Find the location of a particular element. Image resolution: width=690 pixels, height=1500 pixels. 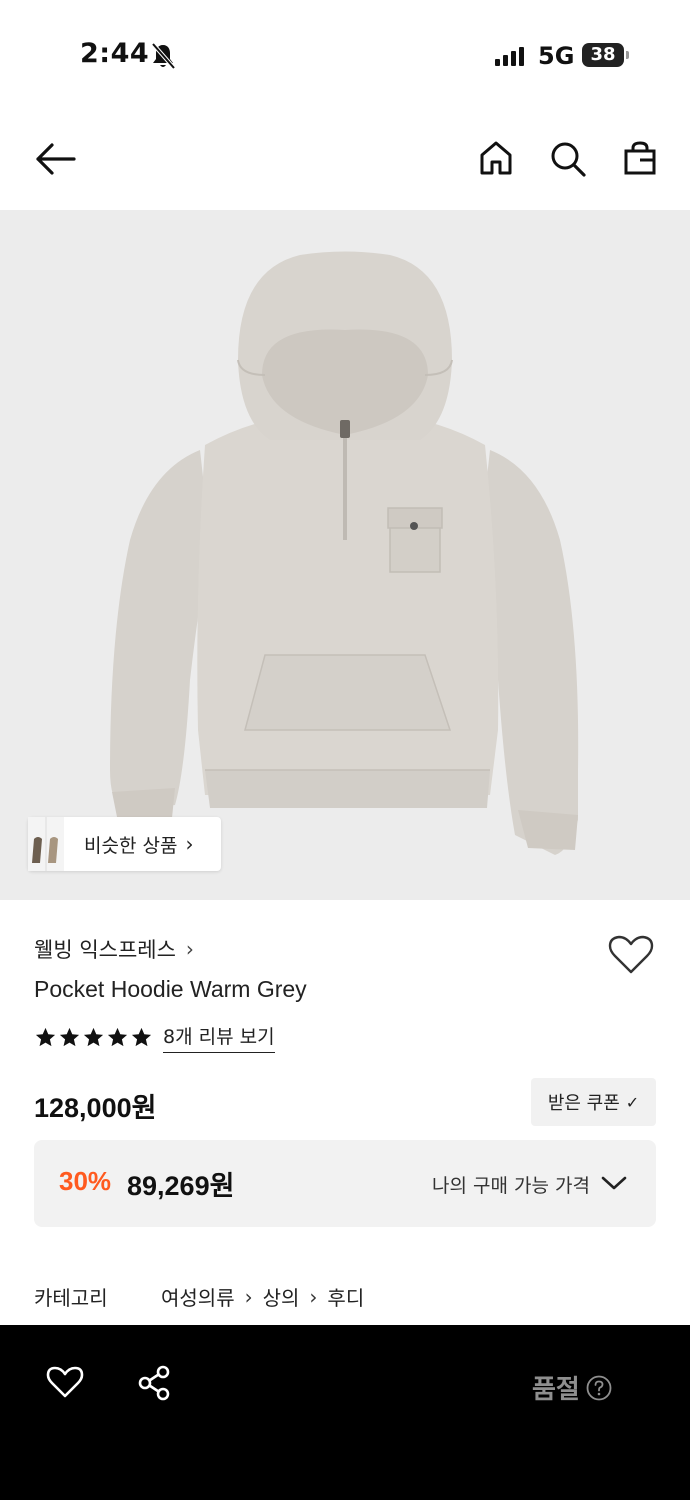

help-icon is located at coordinates (599, 1388).